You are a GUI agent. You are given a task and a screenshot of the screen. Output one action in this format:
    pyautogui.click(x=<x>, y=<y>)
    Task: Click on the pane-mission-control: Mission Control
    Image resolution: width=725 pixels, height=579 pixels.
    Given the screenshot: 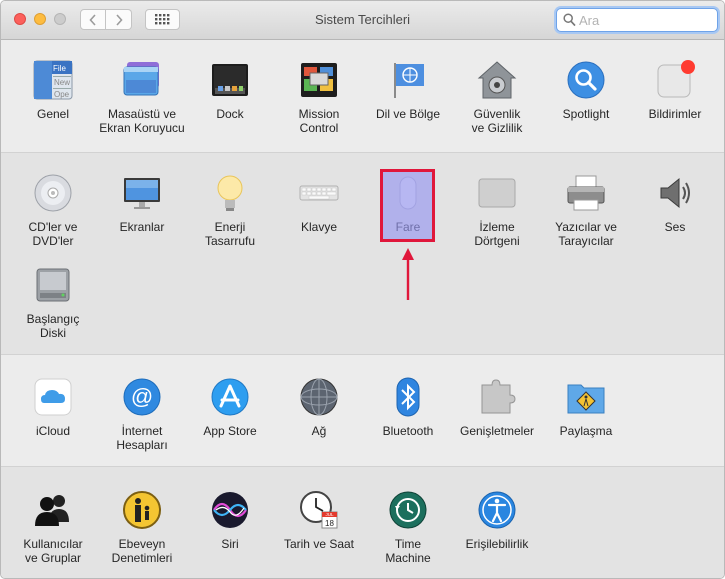 What is the action you would take?
    pyautogui.click(x=319, y=97)
    